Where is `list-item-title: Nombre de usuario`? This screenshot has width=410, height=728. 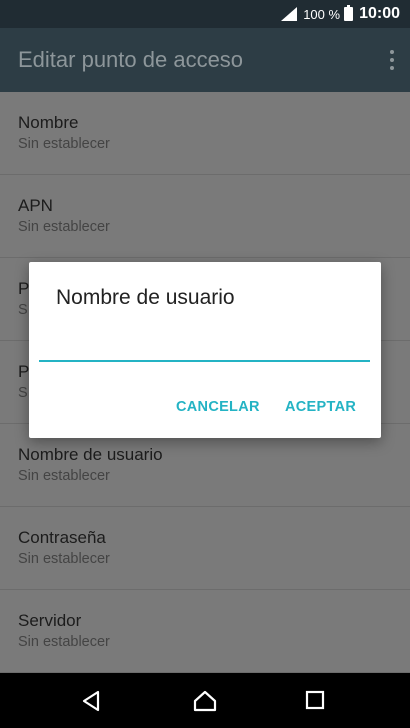 list-item-title: Nombre de usuario is located at coordinates (90, 454).